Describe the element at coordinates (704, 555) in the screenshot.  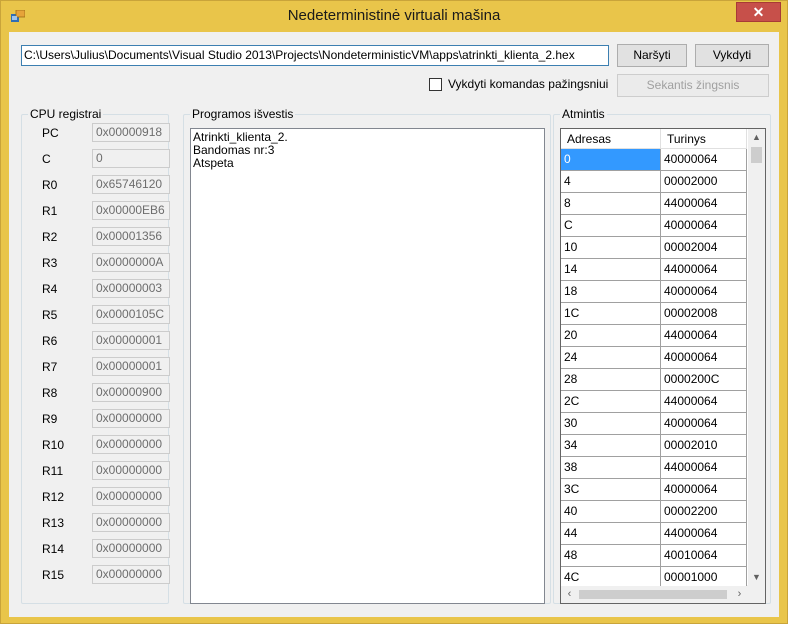
I see `memory-content-cell: 40010064` at that location.